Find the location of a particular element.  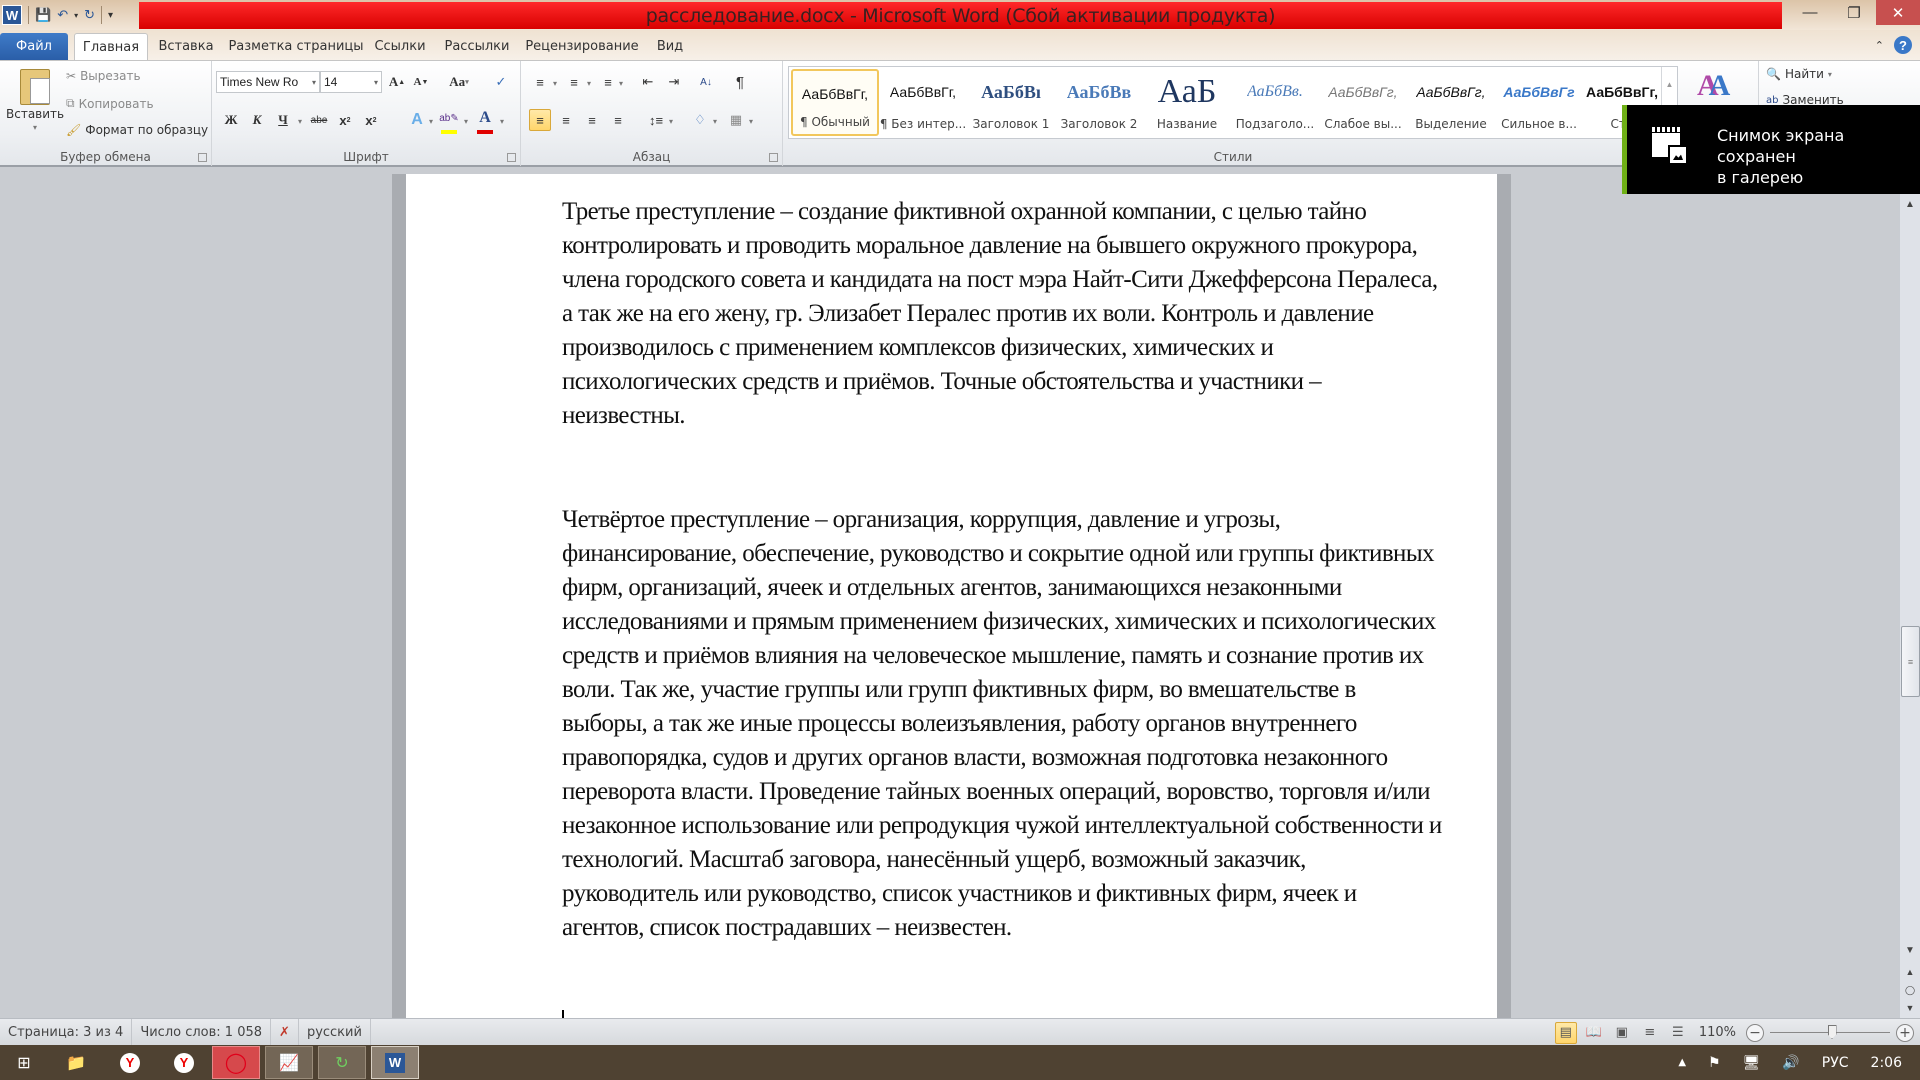

multilevel-list-icon: ≡ is located at coordinates (608, 82).